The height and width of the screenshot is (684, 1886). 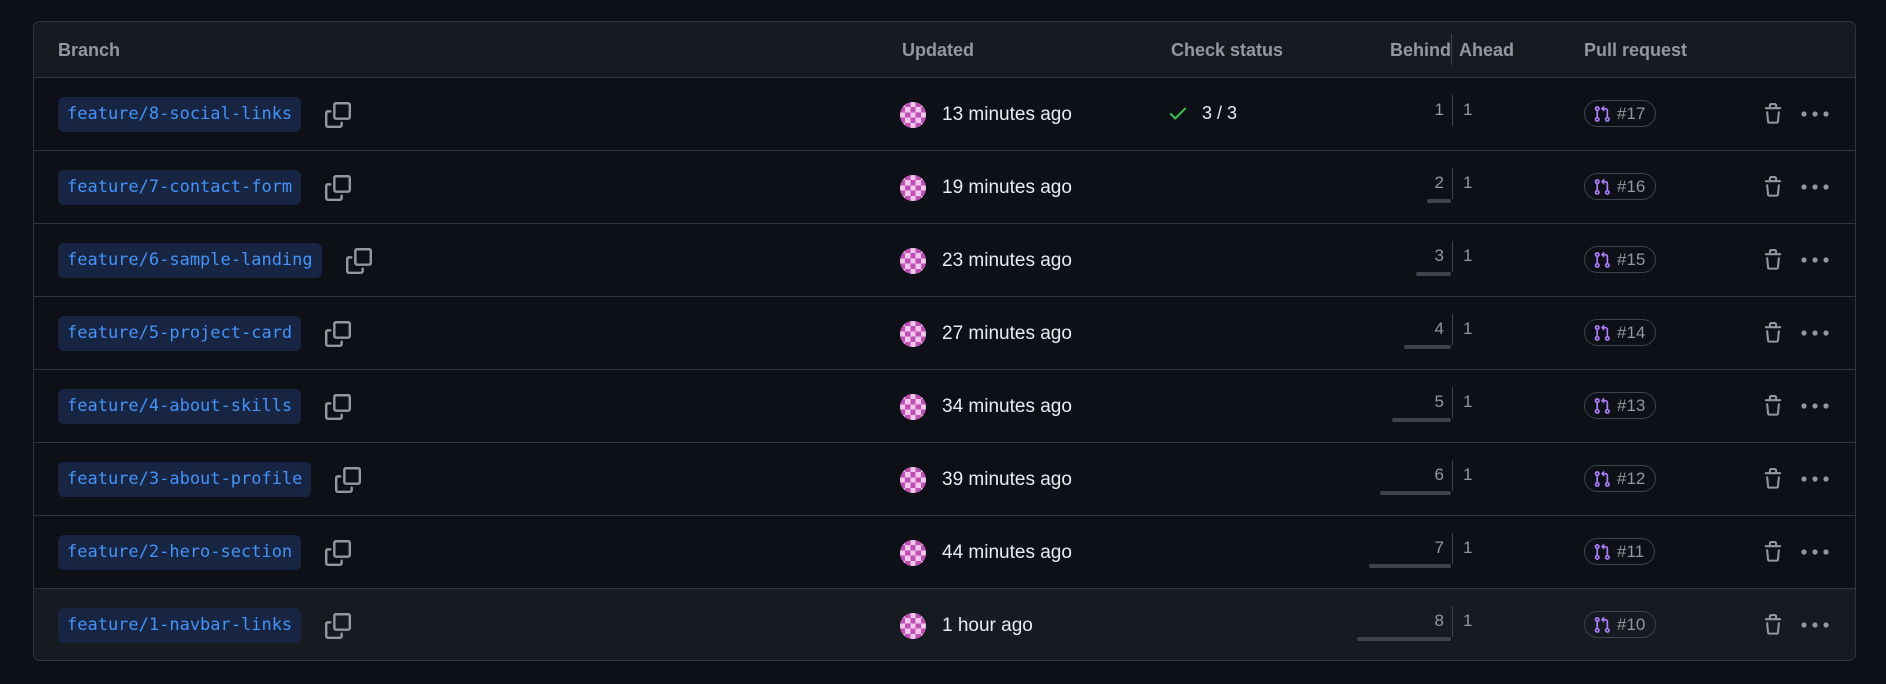 I want to click on pull-request-link: #15, so click(x=1620, y=259).